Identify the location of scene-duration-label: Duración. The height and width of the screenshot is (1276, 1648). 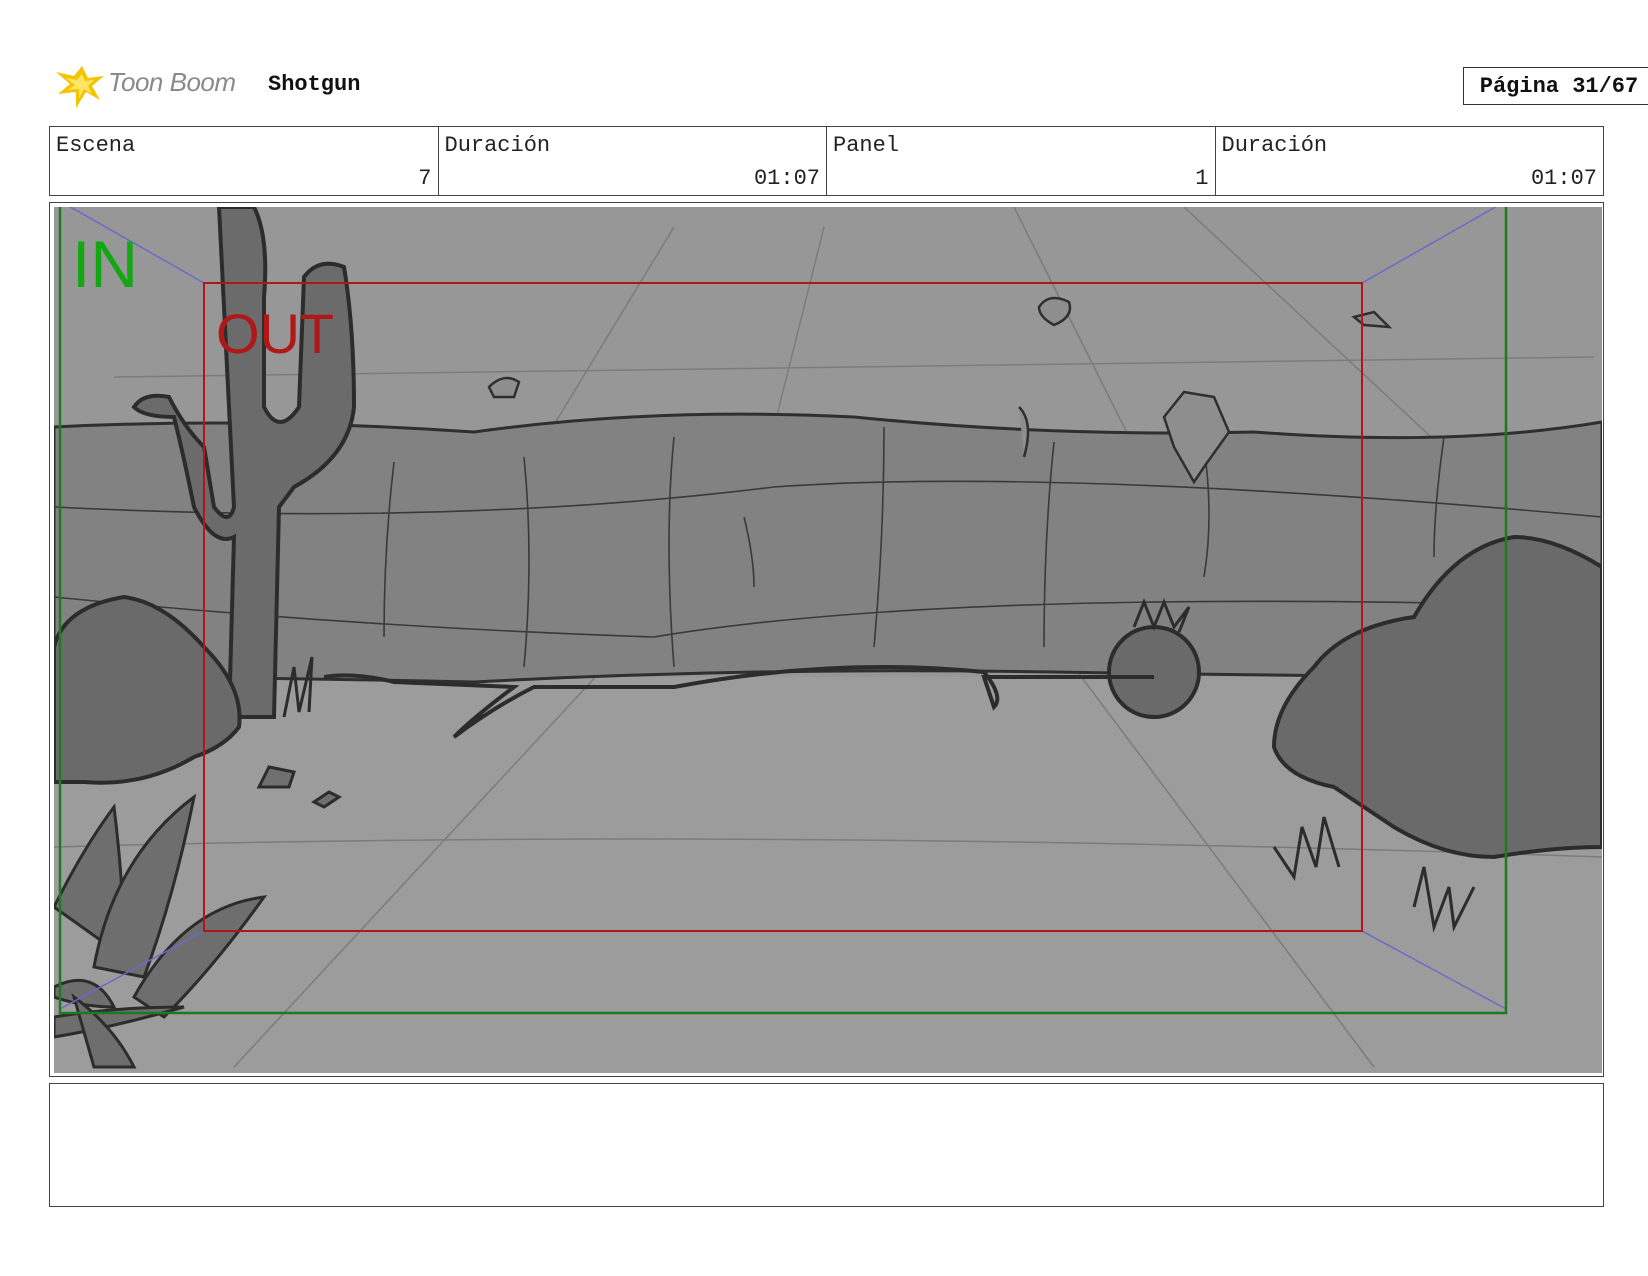
(497, 145).